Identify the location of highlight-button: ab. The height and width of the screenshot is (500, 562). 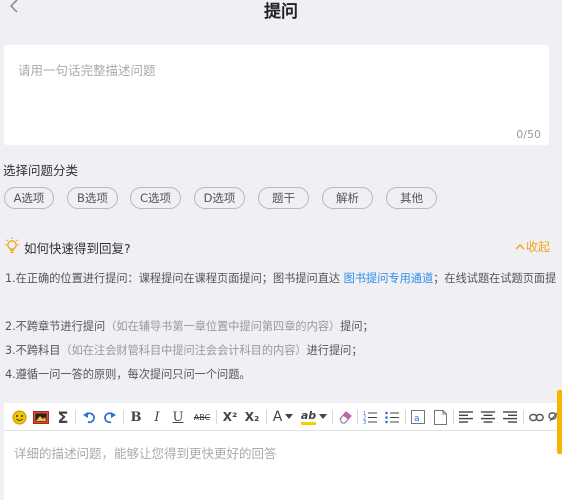
(314, 417).